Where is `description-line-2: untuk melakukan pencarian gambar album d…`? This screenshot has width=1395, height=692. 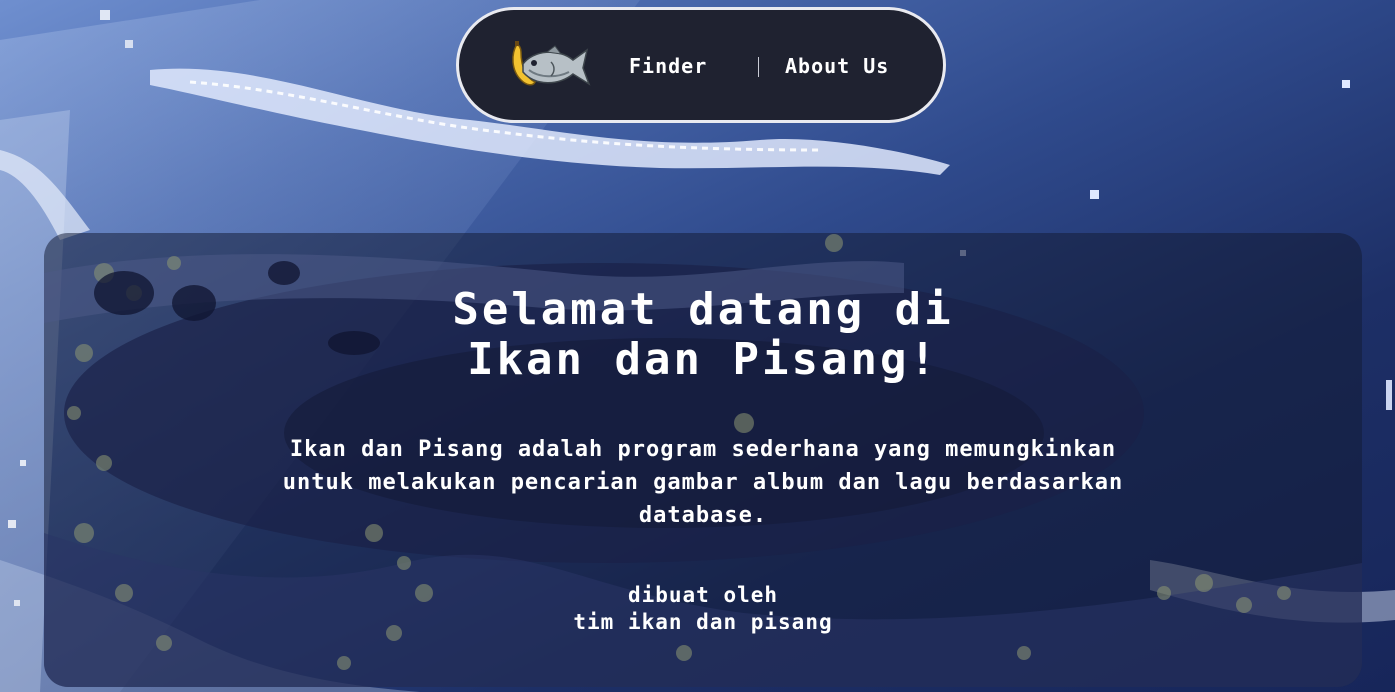
description-line-2: untuk melakukan pencarian gambar album d… is located at coordinates (703, 482).